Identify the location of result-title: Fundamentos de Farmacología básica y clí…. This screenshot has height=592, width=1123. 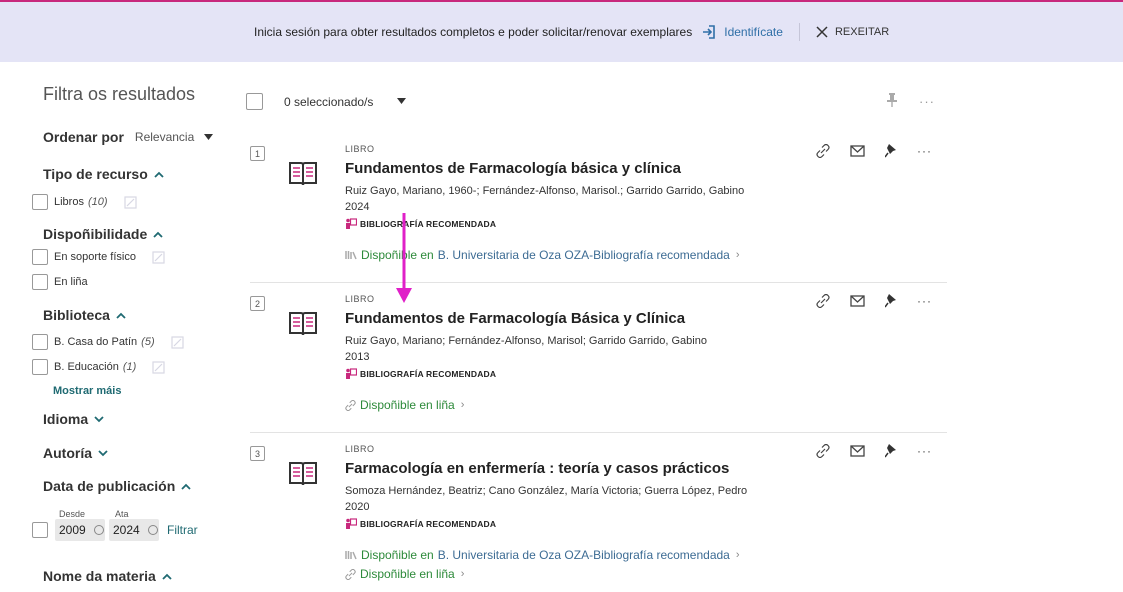
(513, 168).